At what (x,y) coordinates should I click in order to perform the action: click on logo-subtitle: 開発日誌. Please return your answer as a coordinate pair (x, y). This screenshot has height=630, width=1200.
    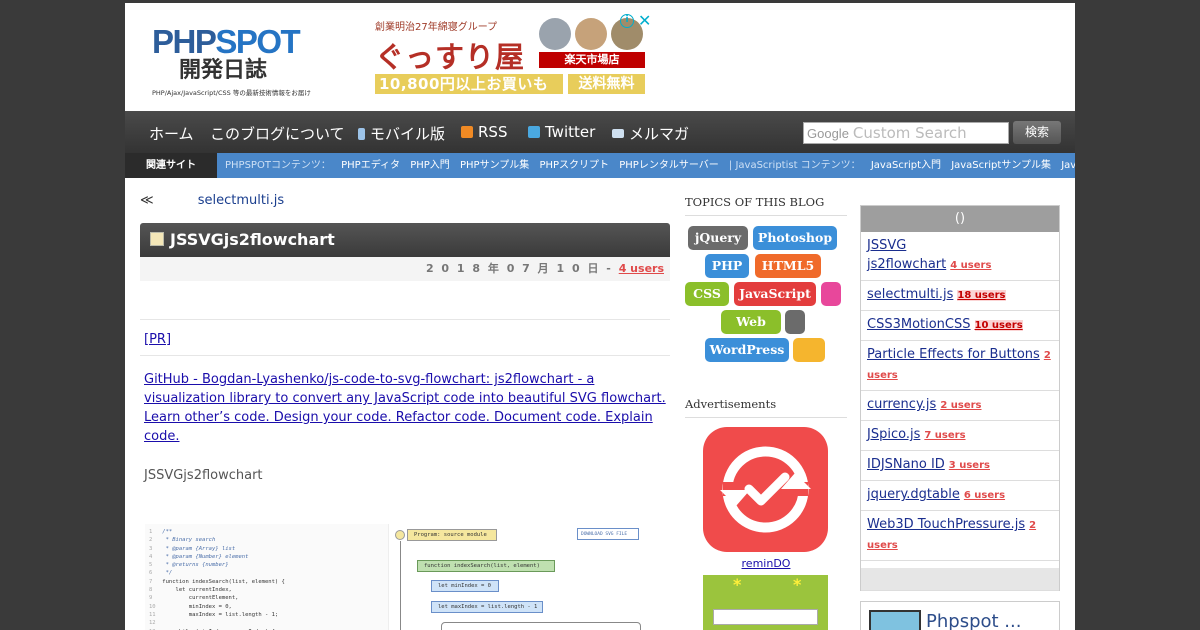
    Looking at the image, I should click on (223, 70).